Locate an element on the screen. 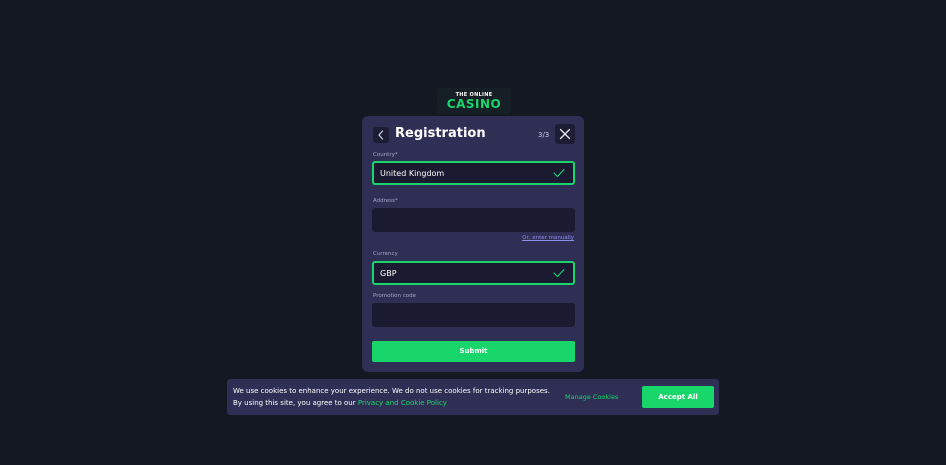 The image size is (946, 465). currency-select: GBP is located at coordinates (473, 273).